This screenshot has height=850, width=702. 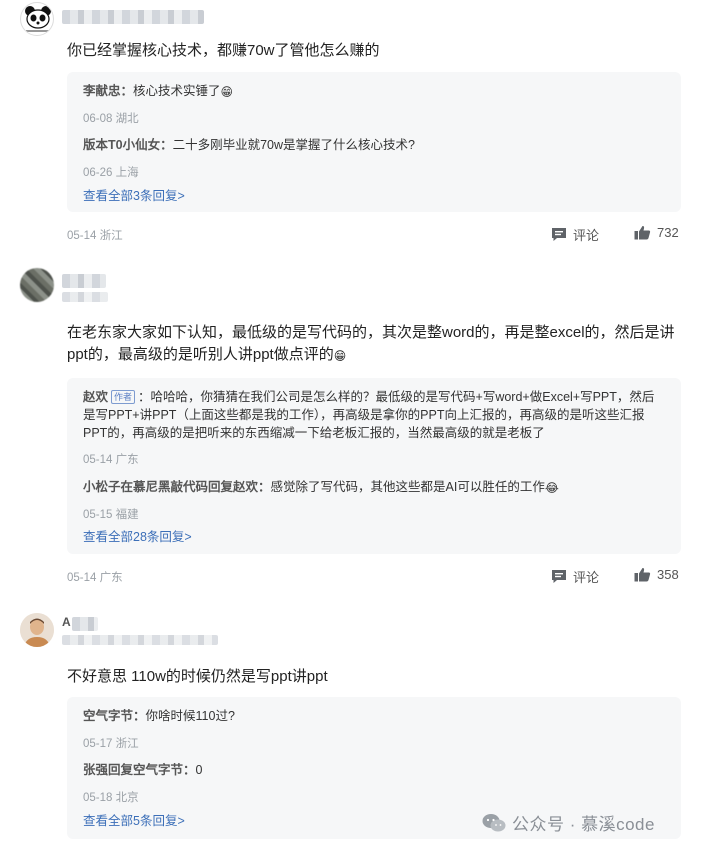 I want to click on comment-text-body: 你已经掌握核心技术，都赚70w了管他怎么赚的, so click(x=223, y=50).